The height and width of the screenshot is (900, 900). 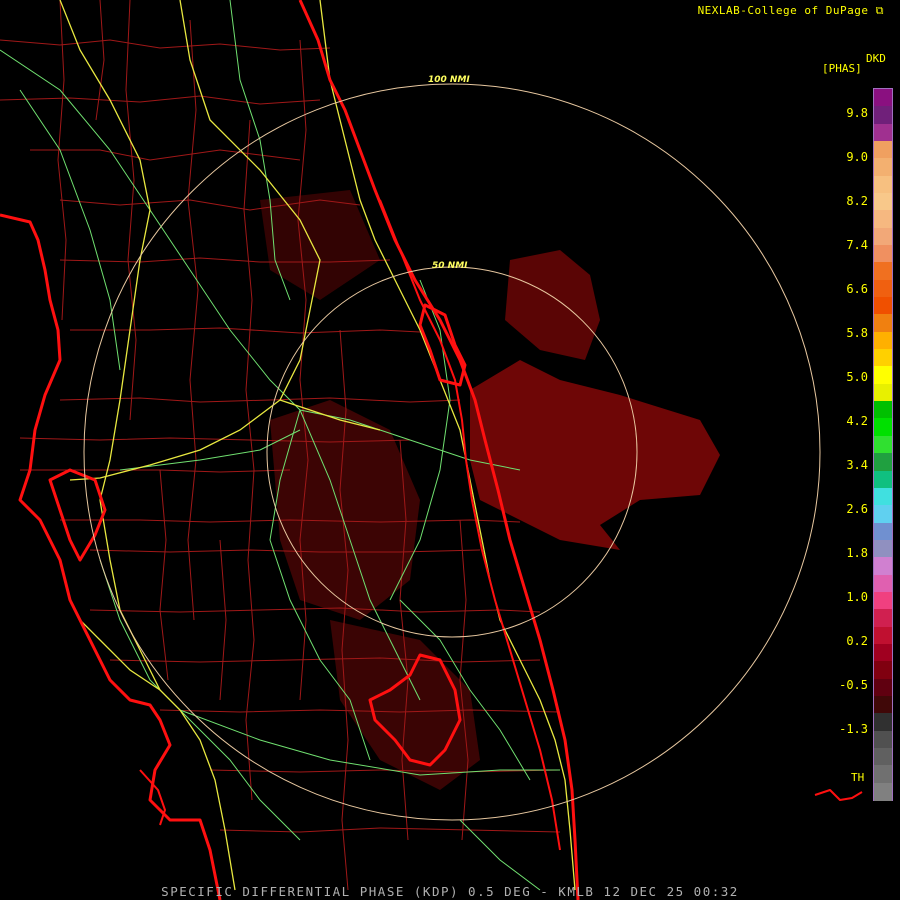 I want to click on color-scale-tick-label: 5.8, so click(x=857, y=333).